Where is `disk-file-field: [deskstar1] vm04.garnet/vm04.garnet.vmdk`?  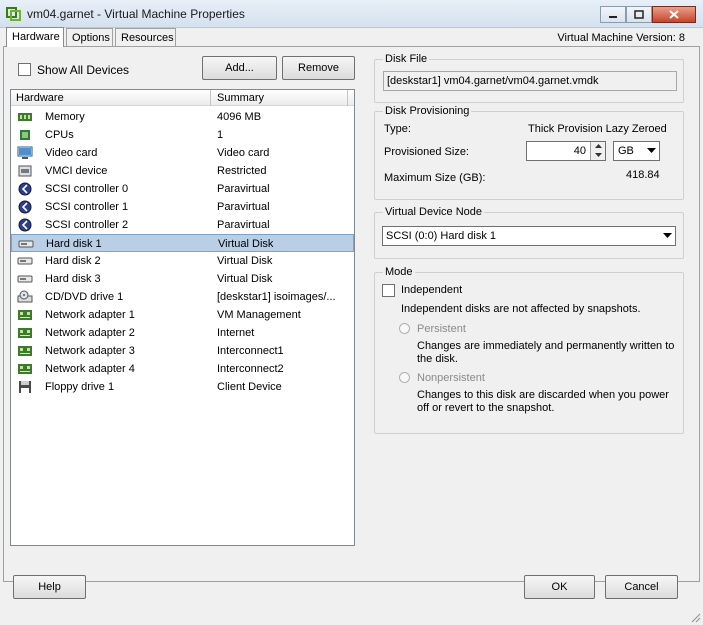
disk-file-field: [deskstar1] vm04.garnet/vm04.garnet.vmdk is located at coordinates (530, 81).